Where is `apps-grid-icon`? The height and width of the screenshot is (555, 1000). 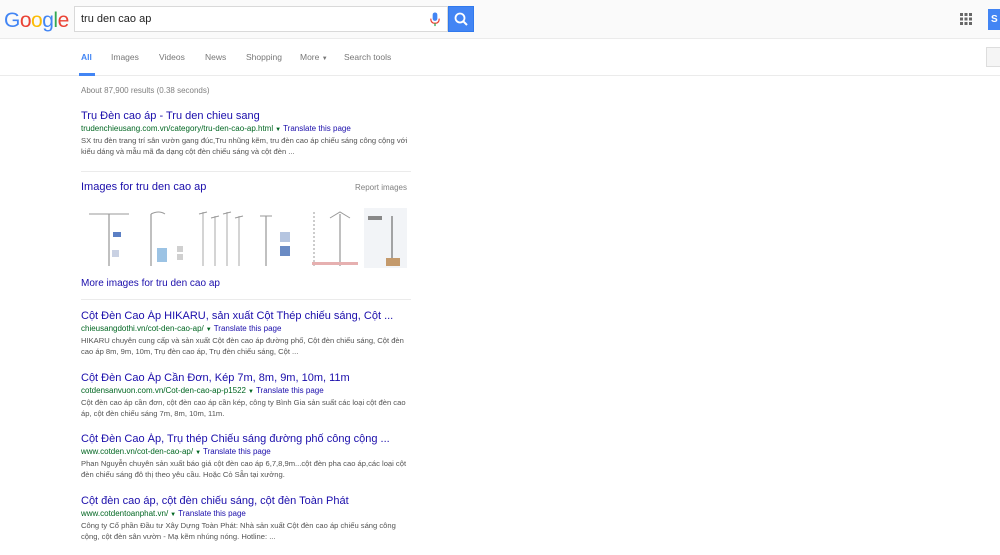 apps-grid-icon is located at coordinates (966, 19).